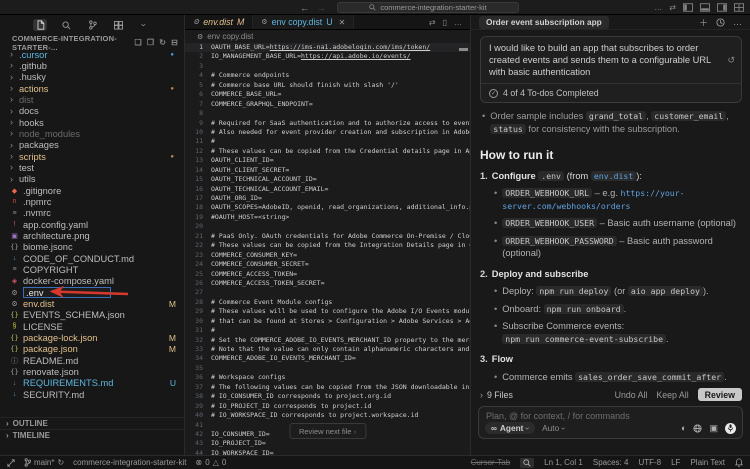  I want to click on indentation: Spaces: 4, so click(611, 462).